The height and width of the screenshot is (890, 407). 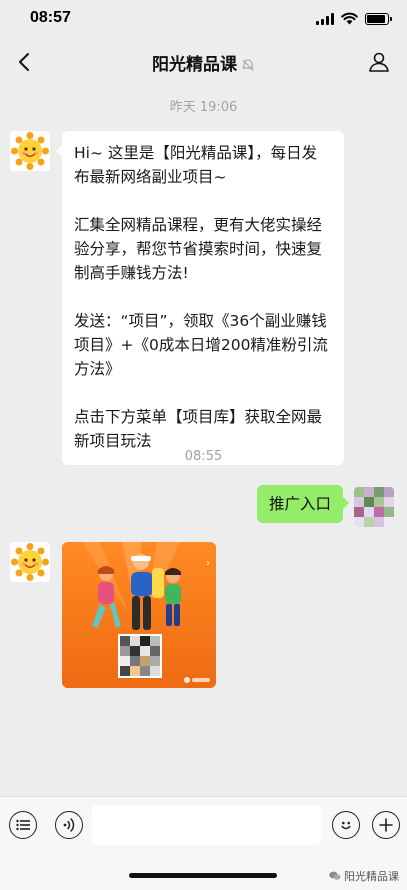 I want to click on message-paragraph: Hi~ 这里是【阳光精品课】，每日发布最新网络副业项目~, so click(x=196, y=165).